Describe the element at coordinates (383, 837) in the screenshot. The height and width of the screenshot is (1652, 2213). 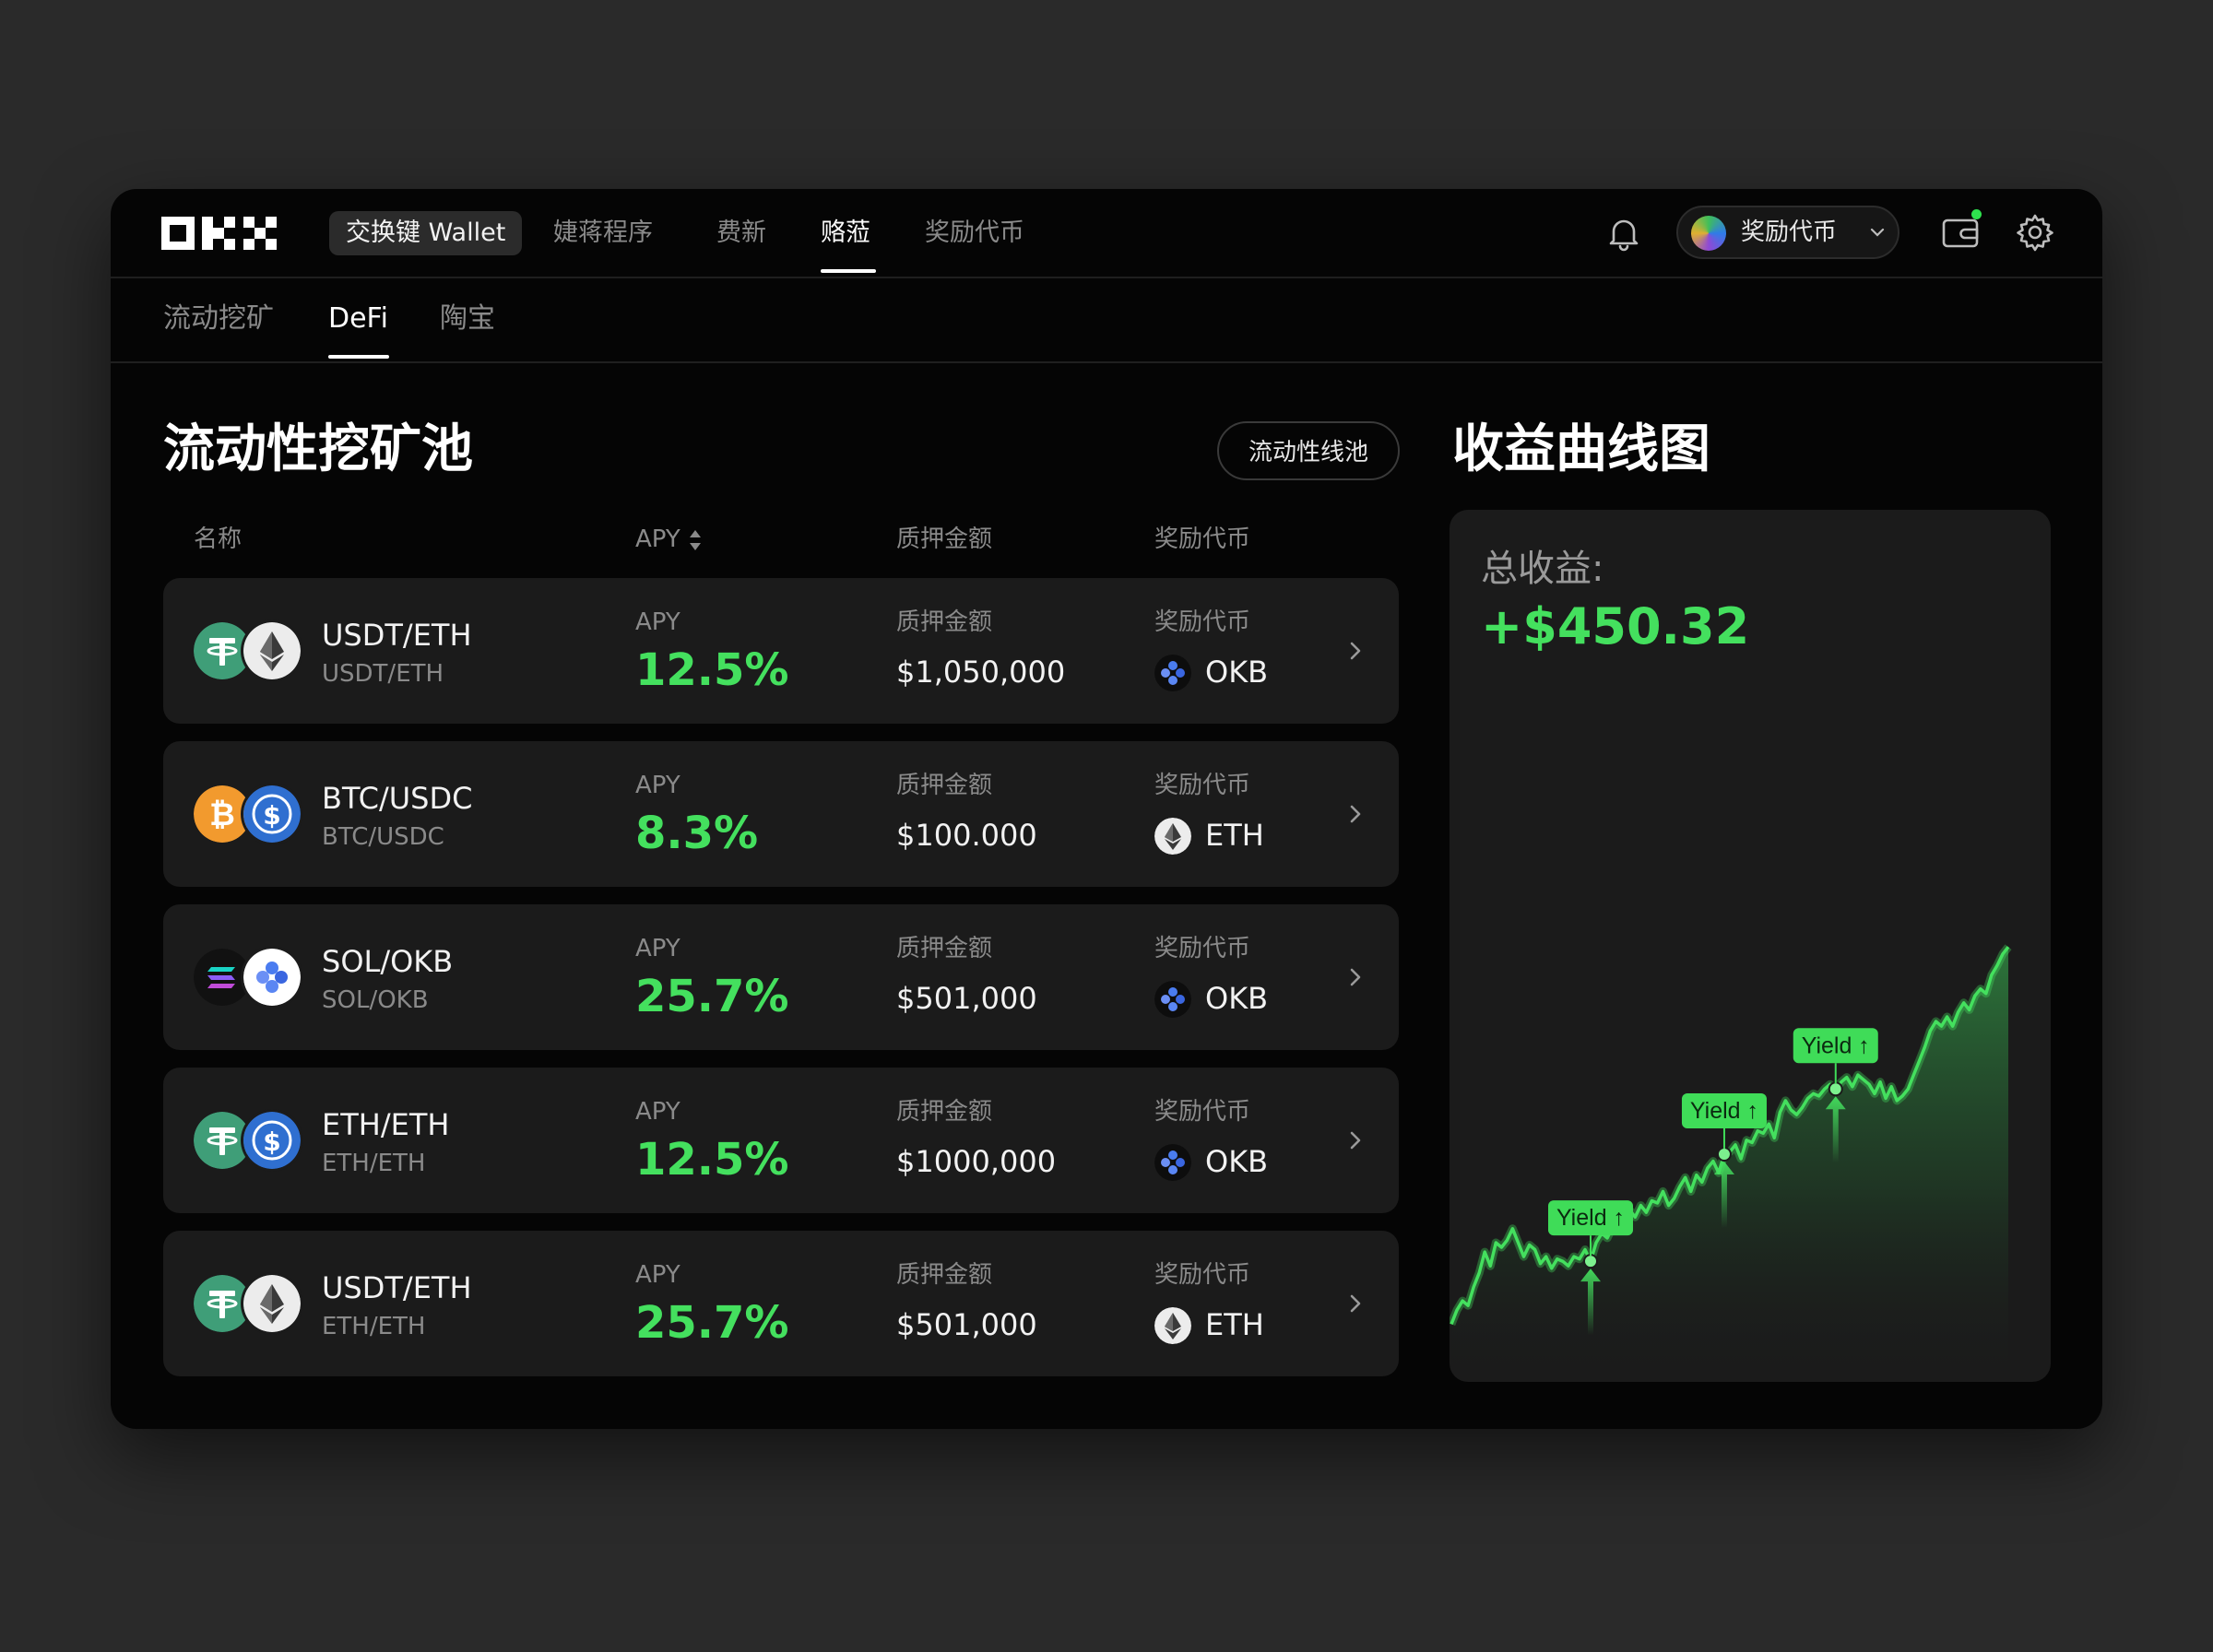
I see `pool-pair-sub: BTC/USDC` at that location.